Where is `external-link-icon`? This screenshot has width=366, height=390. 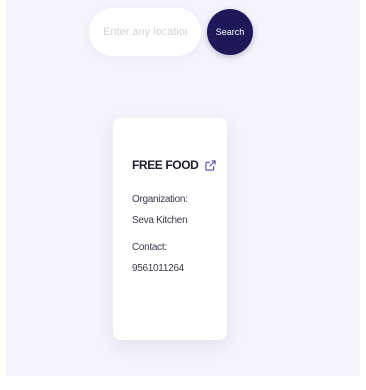 external-link-icon is located at coordinates (211, 165).